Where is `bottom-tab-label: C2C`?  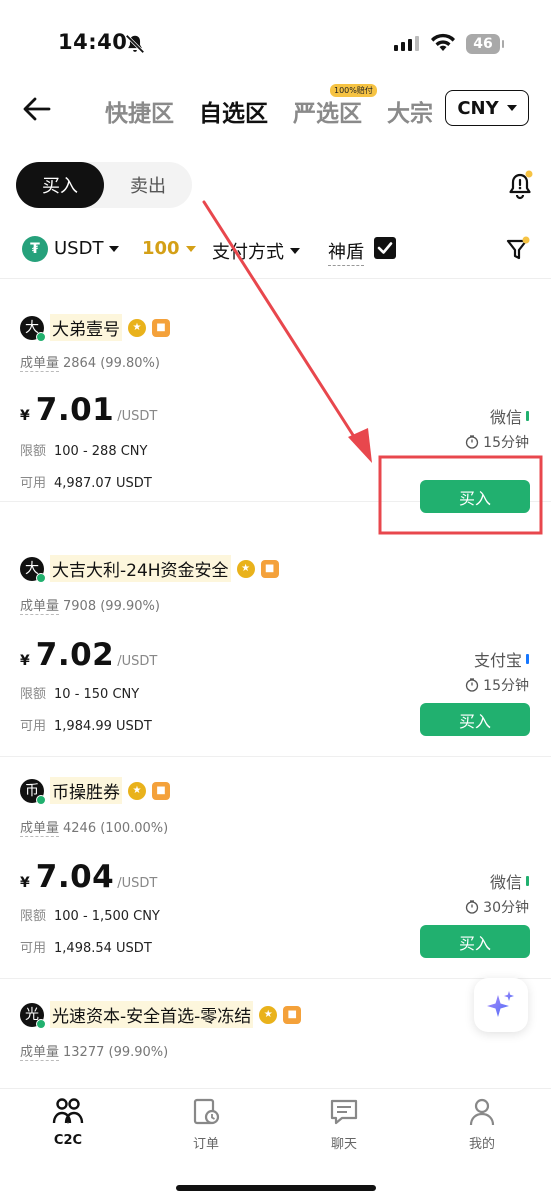 bottom-tab-label: C2C is located at coordinates (68, 1140).